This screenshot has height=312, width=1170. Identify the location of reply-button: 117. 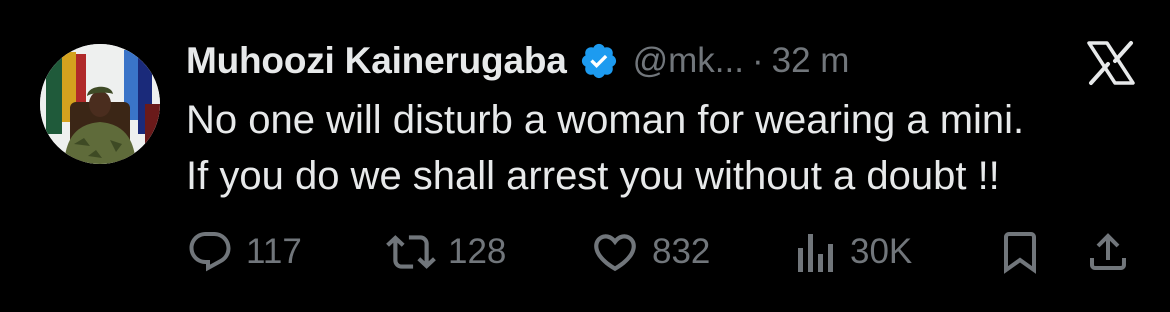
(244, 252).